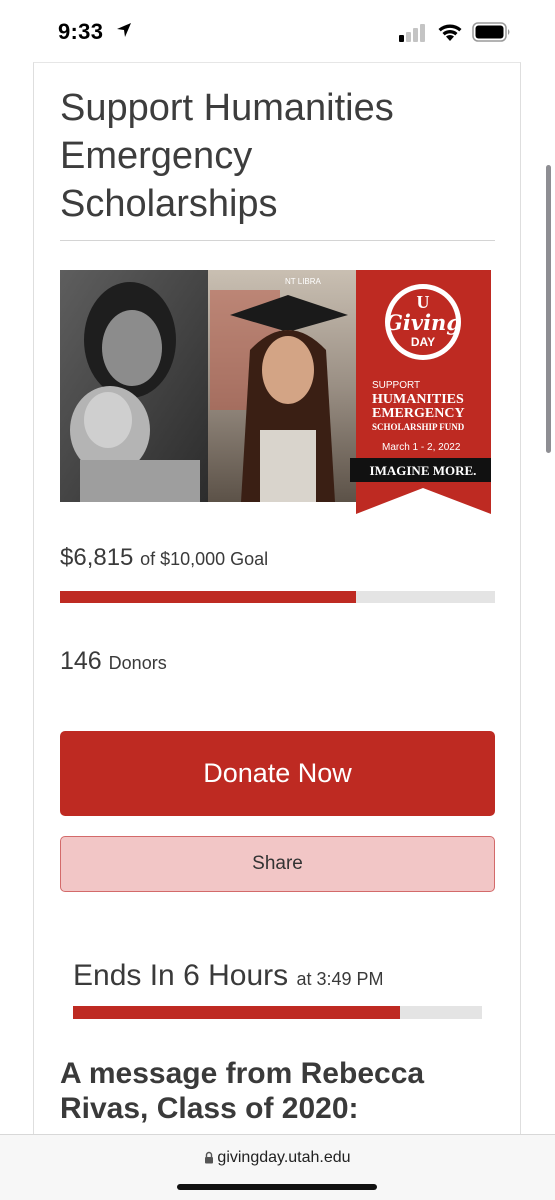 Image resolution: width=555 pixels, height=1200 pixels. I want to click on ends-in-text: Ends In 6 Hours, so click(181, 975).